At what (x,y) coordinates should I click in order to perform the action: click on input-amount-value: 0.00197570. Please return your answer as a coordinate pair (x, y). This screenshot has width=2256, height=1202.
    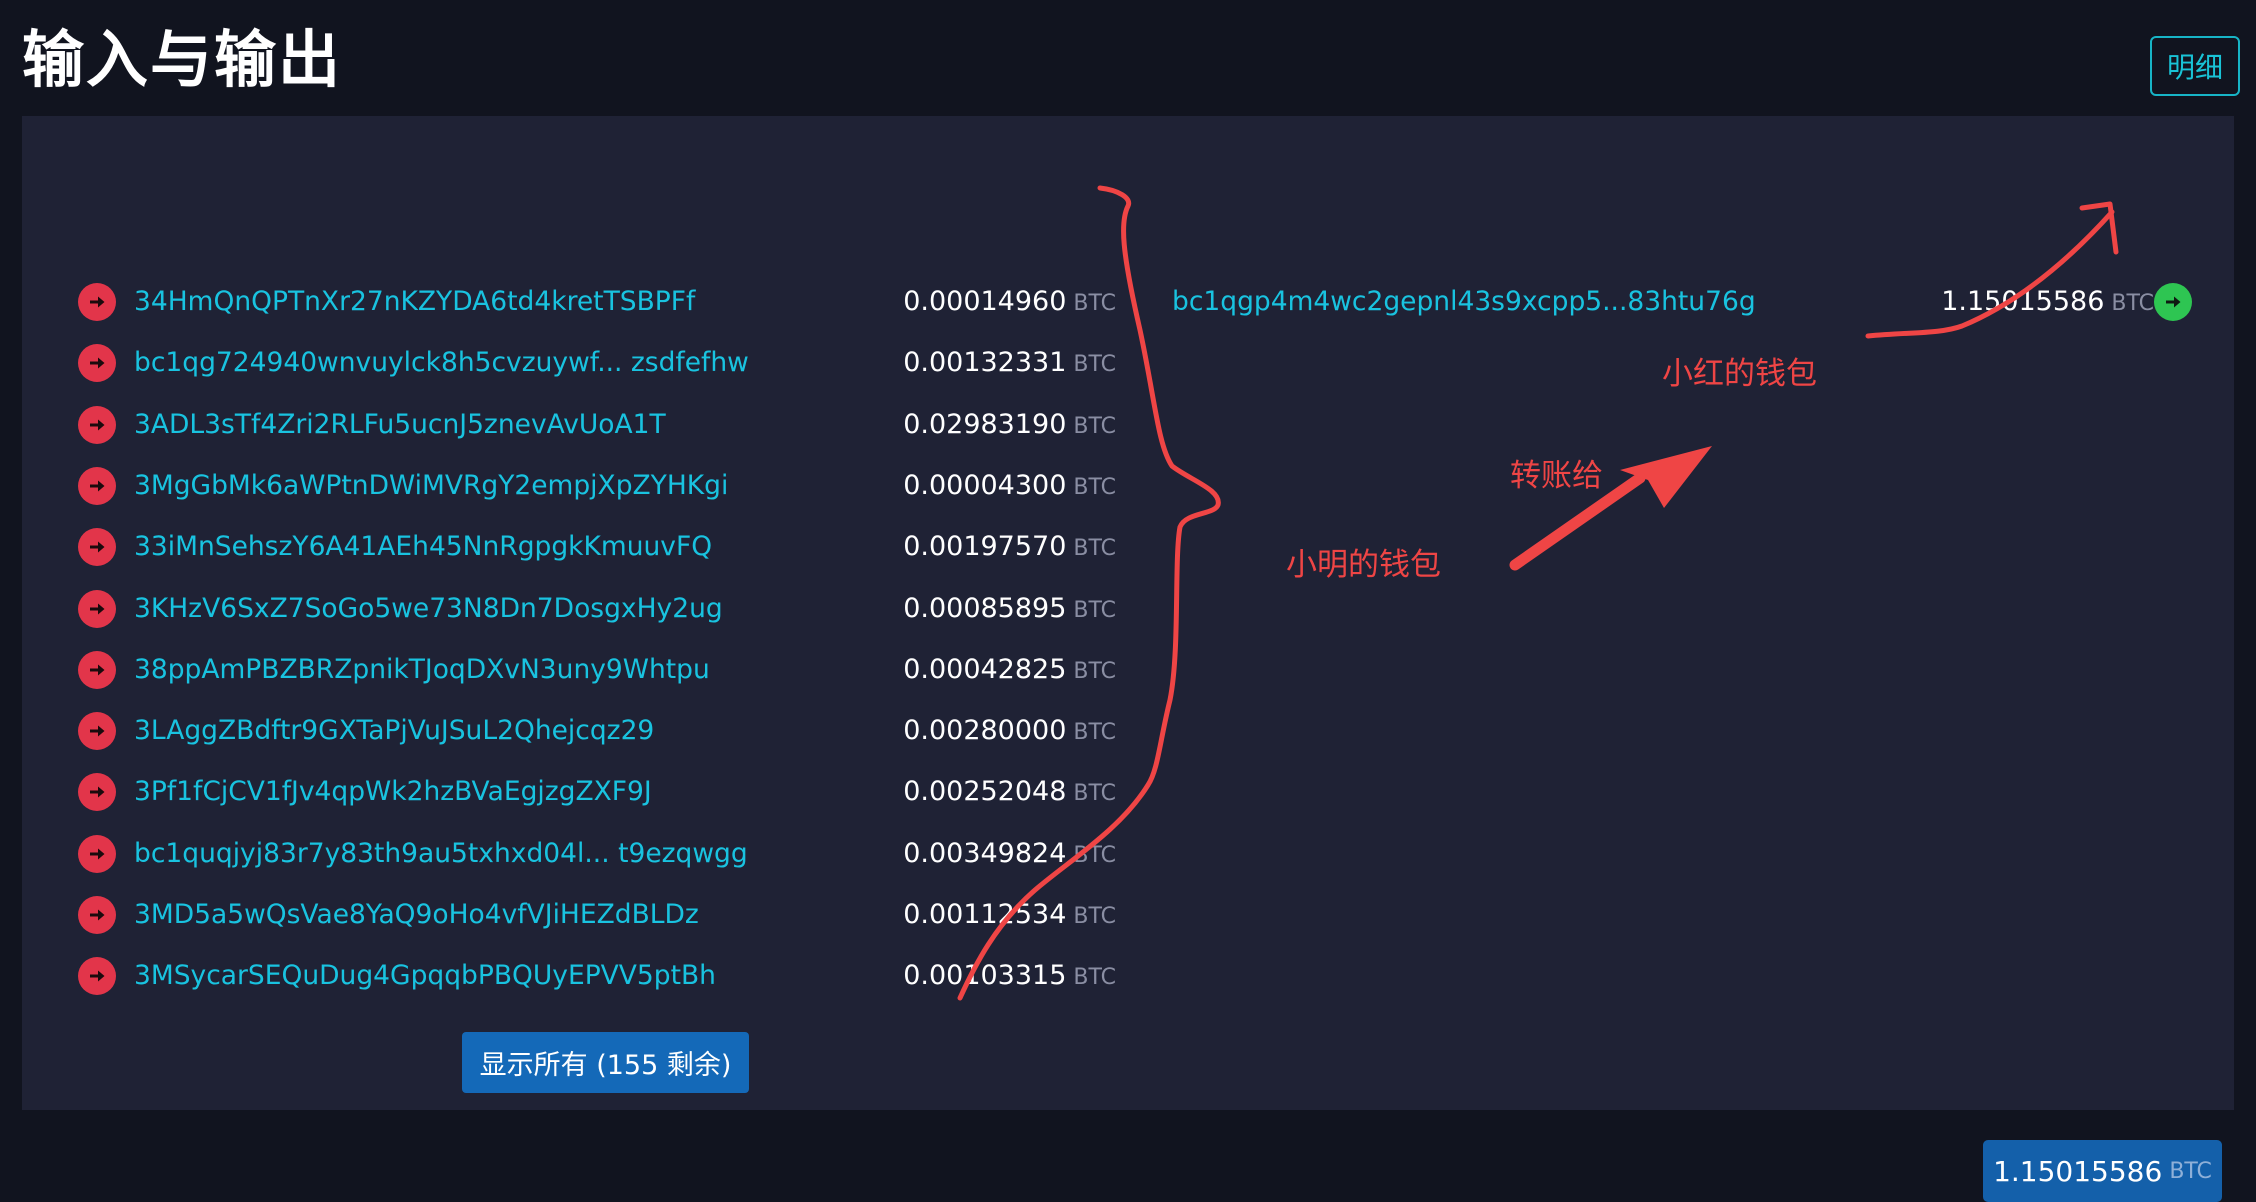
    Looking at the image, I should click on (985, 547).